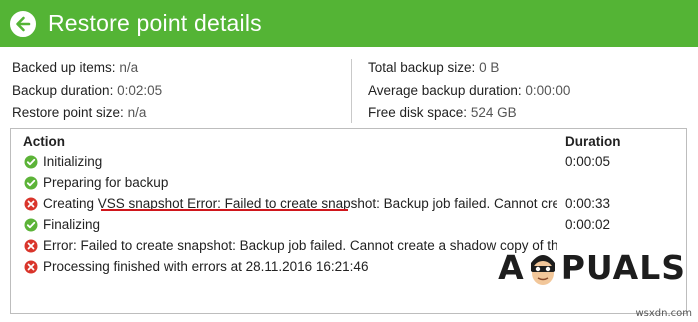 The width and height of the screenshot is (698, 322). I want to click on summary-label: Backed up items:, so click(64, 67).